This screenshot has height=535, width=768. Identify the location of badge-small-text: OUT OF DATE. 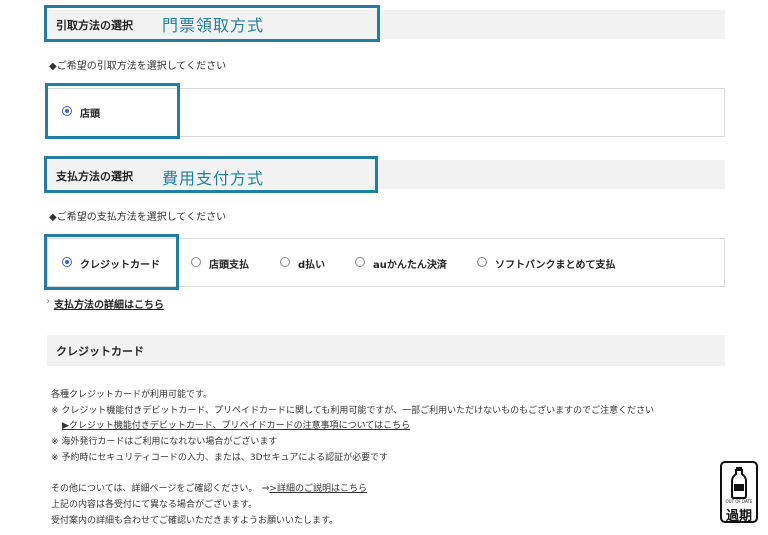
(739, 501).